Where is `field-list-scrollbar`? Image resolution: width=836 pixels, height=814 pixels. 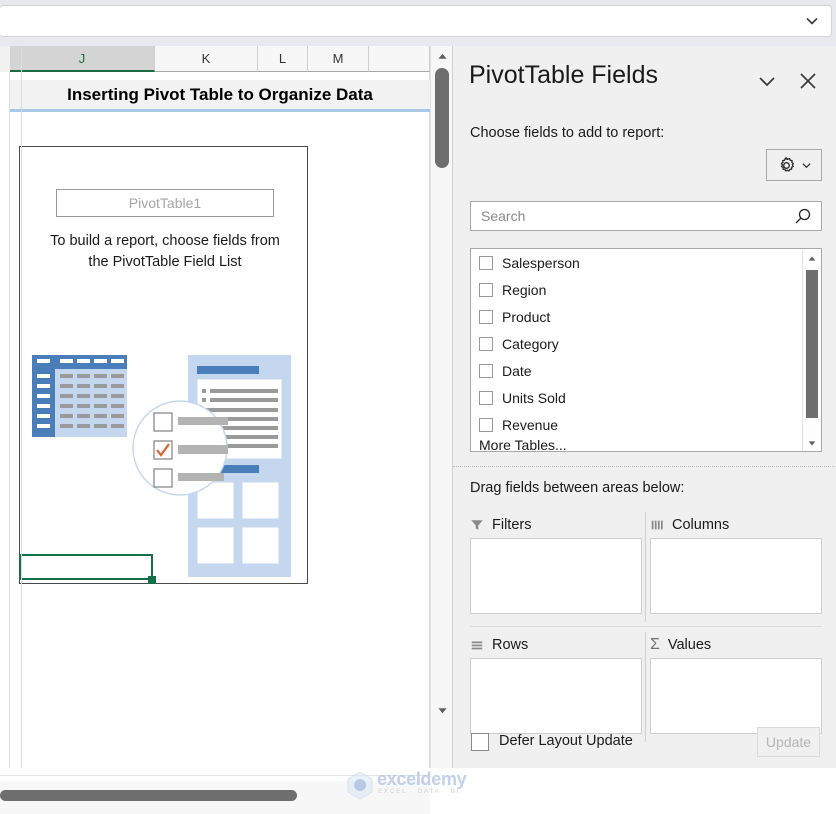
field-list-scrollbar is located at coordinates (811, 350).